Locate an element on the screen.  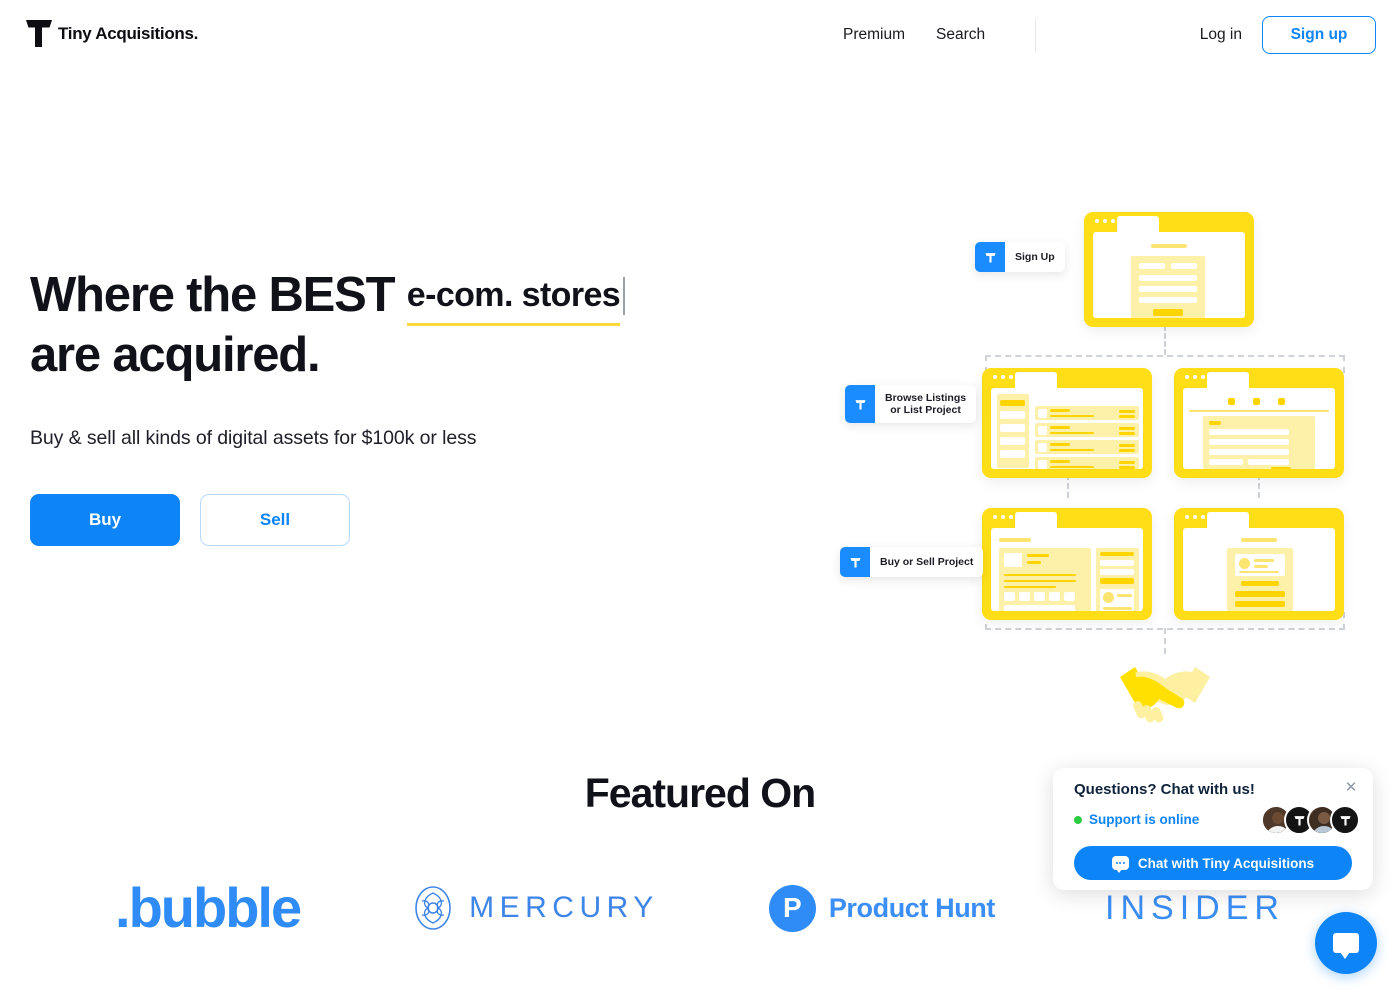
logo-insider-text: INSIDER is located at coordinates (1195, 907).